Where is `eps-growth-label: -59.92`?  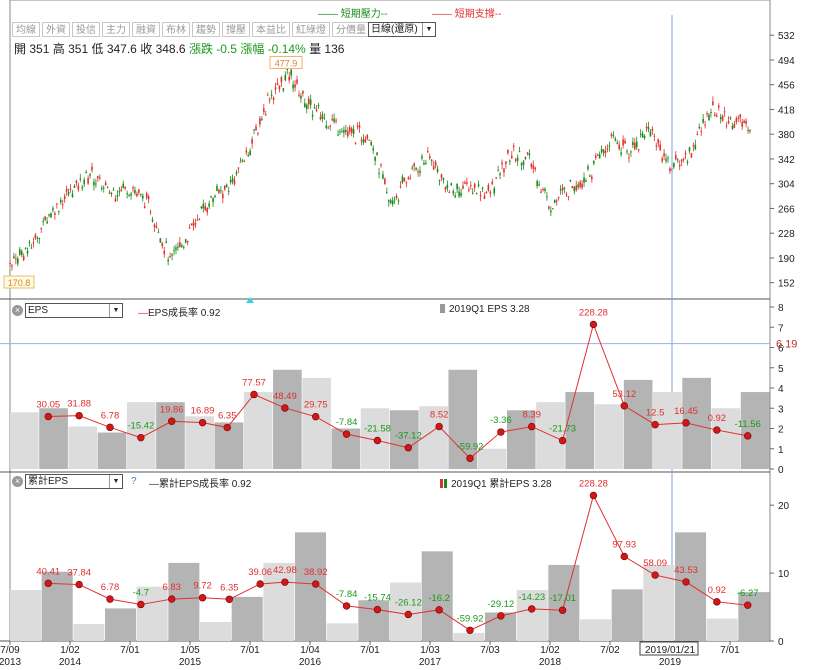
eps-growth-label: -59.92 is located at coordinates (470, 446).